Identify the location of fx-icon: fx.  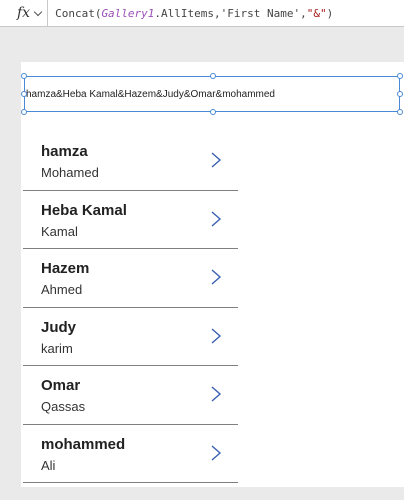
(24, 13).